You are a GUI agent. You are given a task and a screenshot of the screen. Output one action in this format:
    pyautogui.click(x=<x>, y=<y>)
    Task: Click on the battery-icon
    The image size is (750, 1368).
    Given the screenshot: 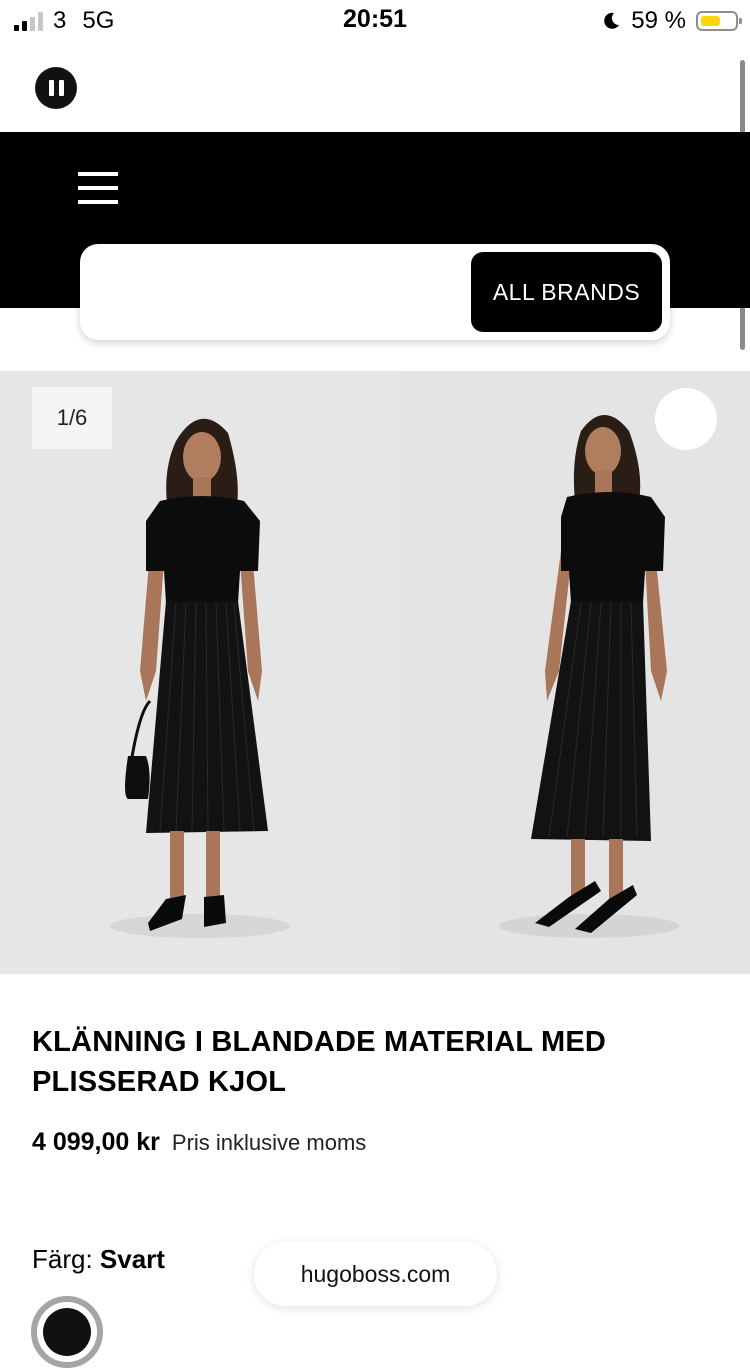 What is the action you would take?
    pyautogui.click(x=719, y=21)
    